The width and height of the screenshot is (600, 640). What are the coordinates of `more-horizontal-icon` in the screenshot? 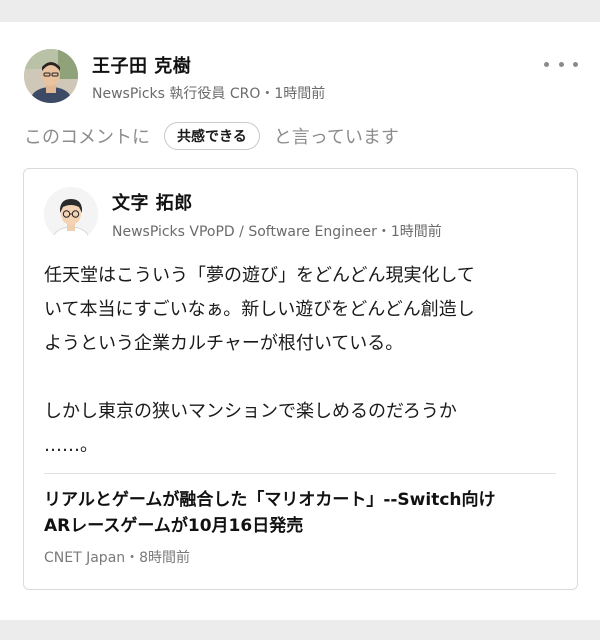 It's located at (561, 64).